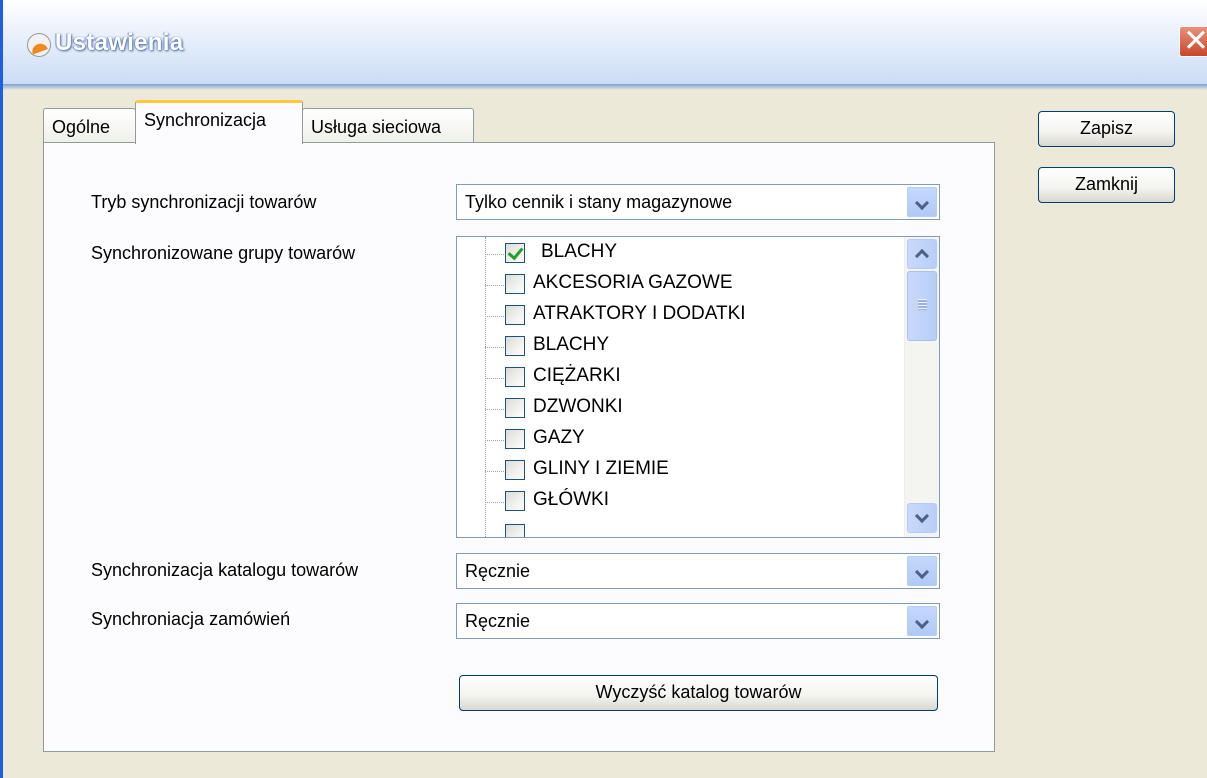 The width and height of the screenshot is (1207, 778). I want to click on orders-sync-value: Ręcznie, so click(498, 621).